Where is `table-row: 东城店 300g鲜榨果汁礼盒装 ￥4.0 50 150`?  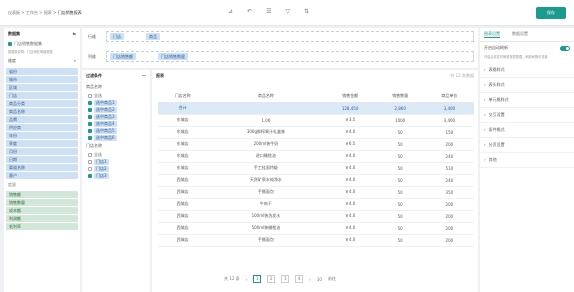
table-row: 东城店 300g鲜榨果汁礼盒装 ￥4.0 50 150 is located at coordinates (316, 132).